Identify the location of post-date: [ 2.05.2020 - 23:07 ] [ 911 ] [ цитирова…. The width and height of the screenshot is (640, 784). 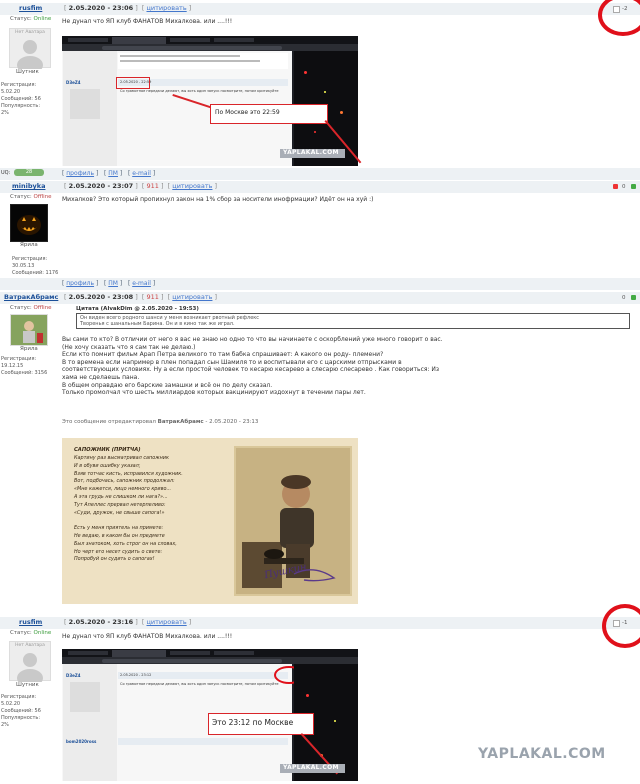
(141, 186).